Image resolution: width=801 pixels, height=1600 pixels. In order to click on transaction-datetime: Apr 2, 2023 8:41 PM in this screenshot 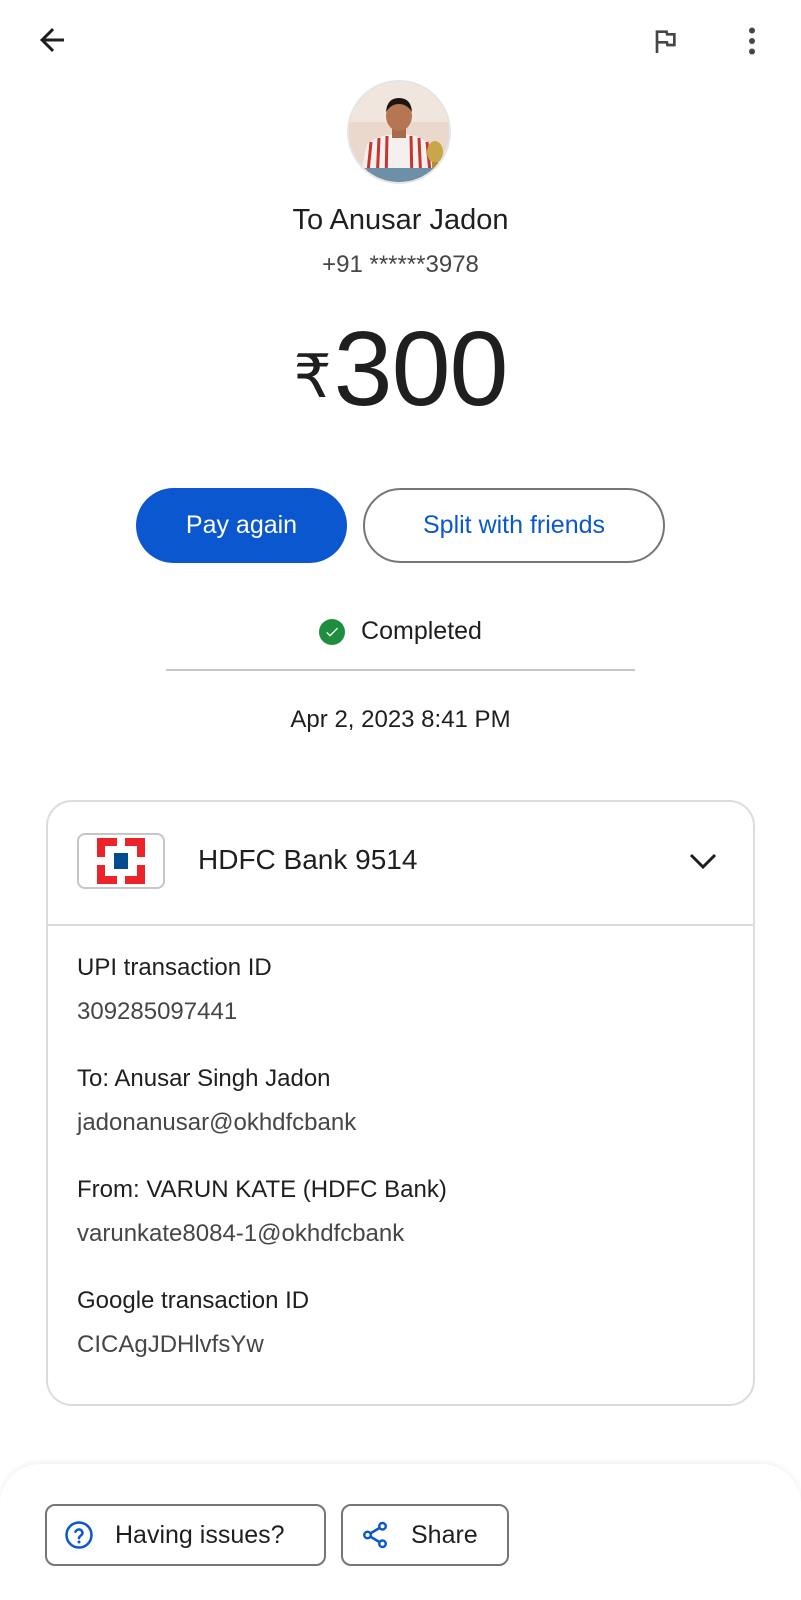, I will do `click(400, 719)`.